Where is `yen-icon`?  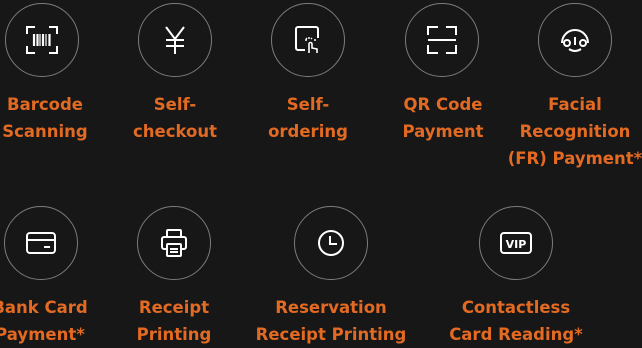
yen-icon is located at coordinates (175, 40).